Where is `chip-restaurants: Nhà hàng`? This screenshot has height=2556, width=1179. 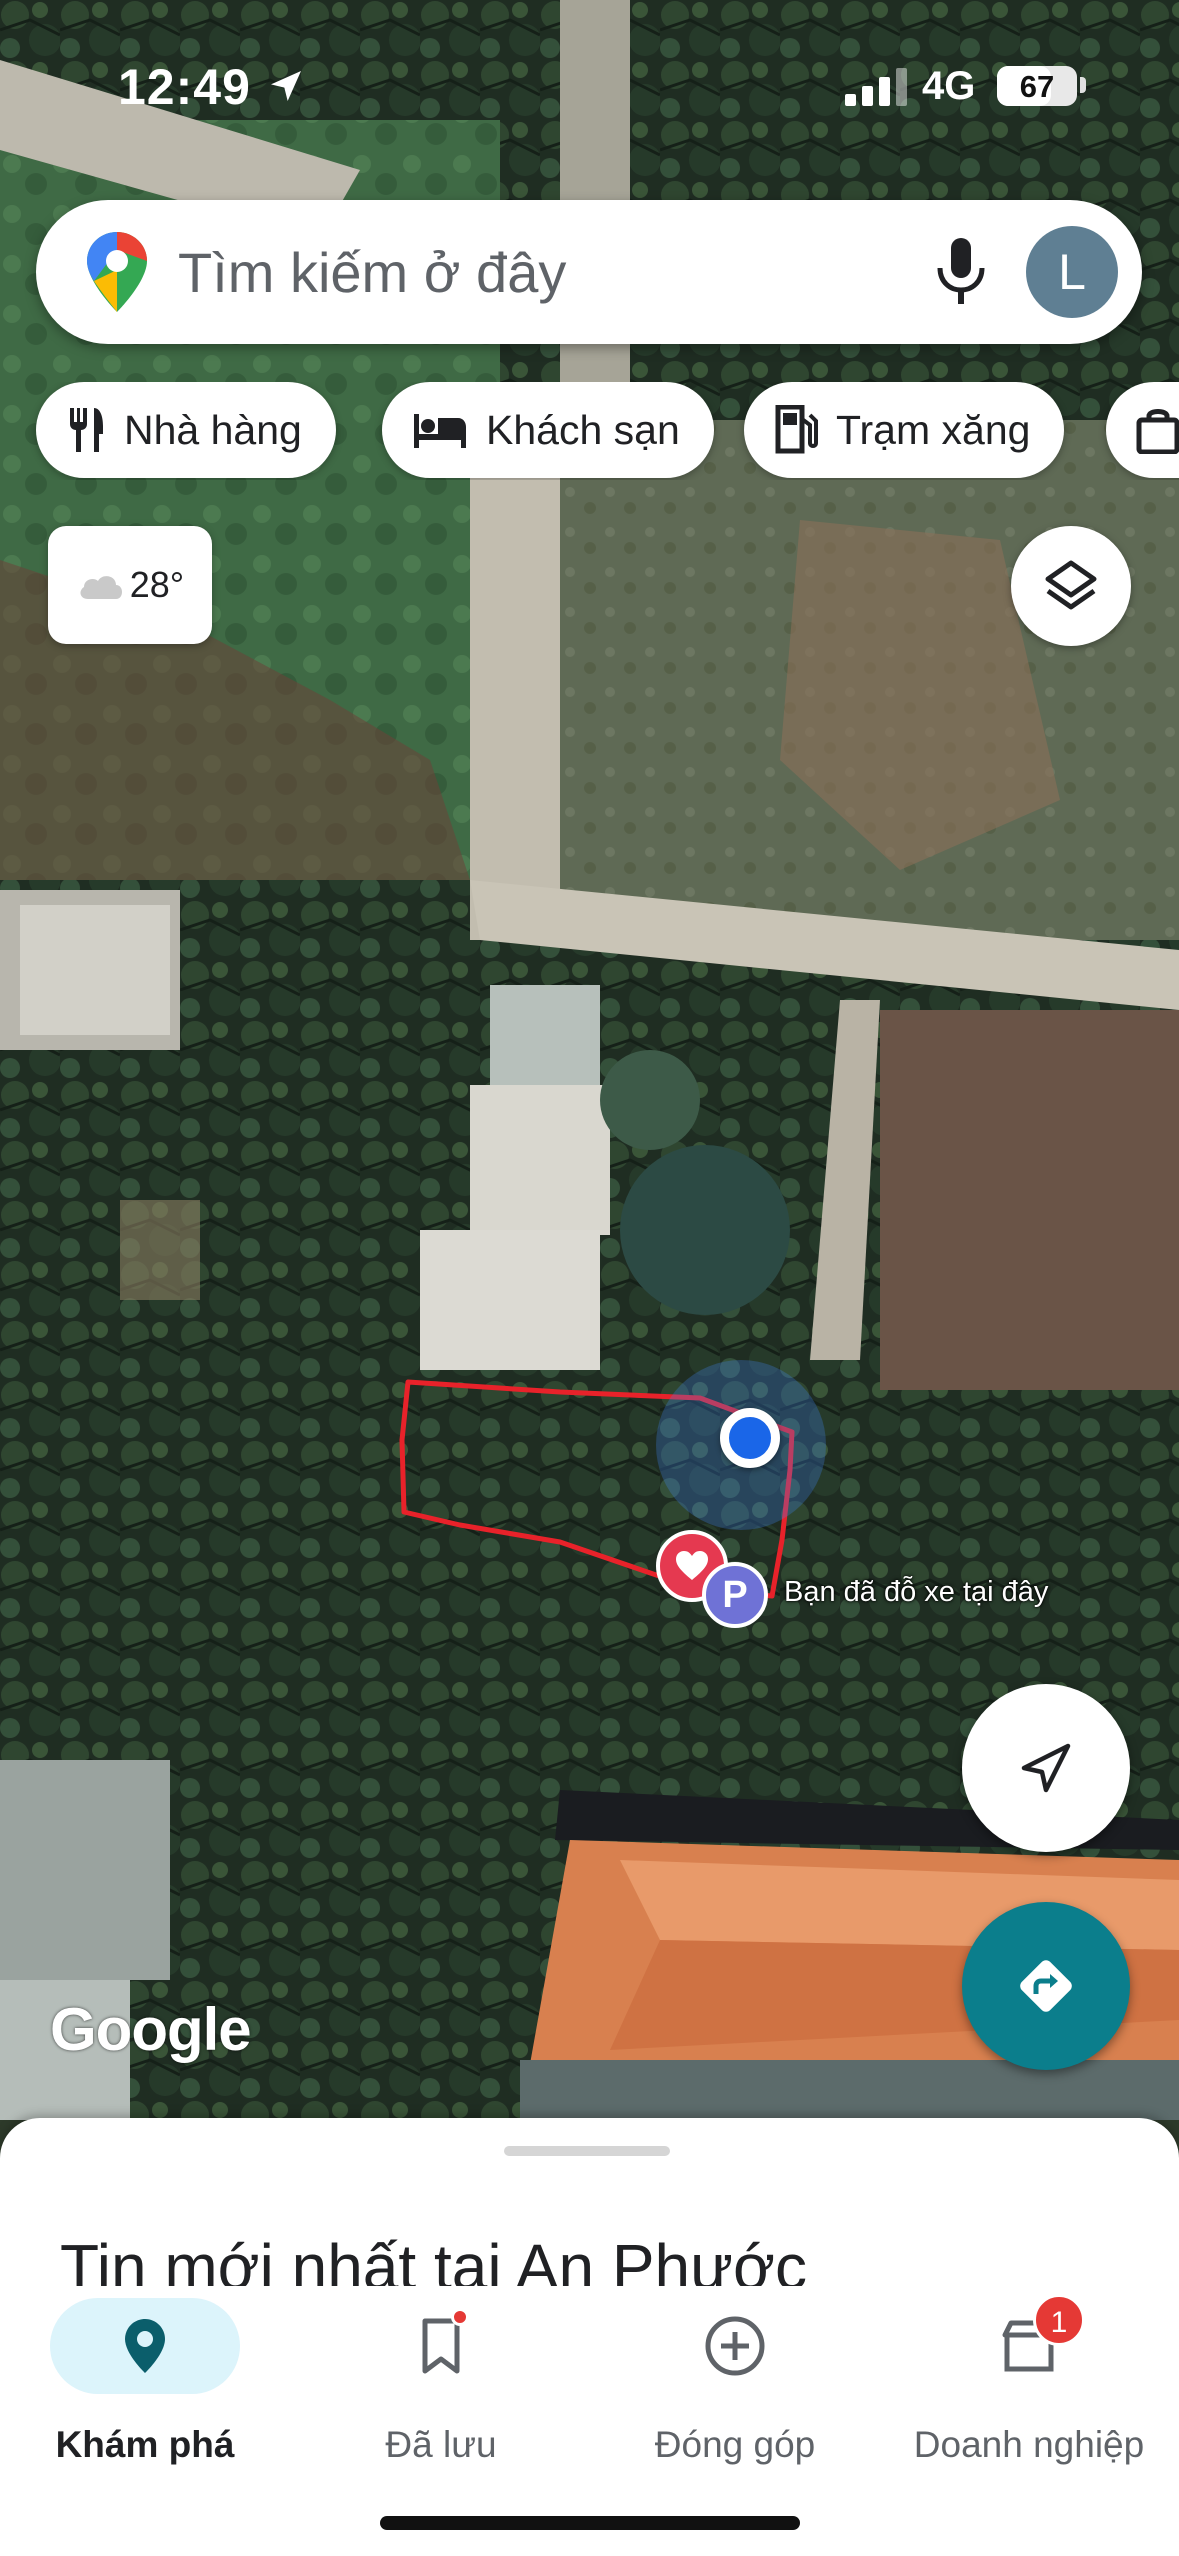
chip-restaurants: Nhà hàng is located at coordinates (186, 430).